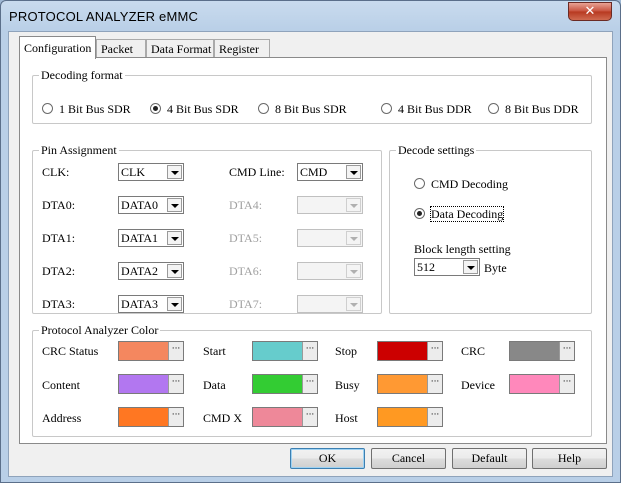  I want to click on dta0-select: DATA0, so click(151, 205).